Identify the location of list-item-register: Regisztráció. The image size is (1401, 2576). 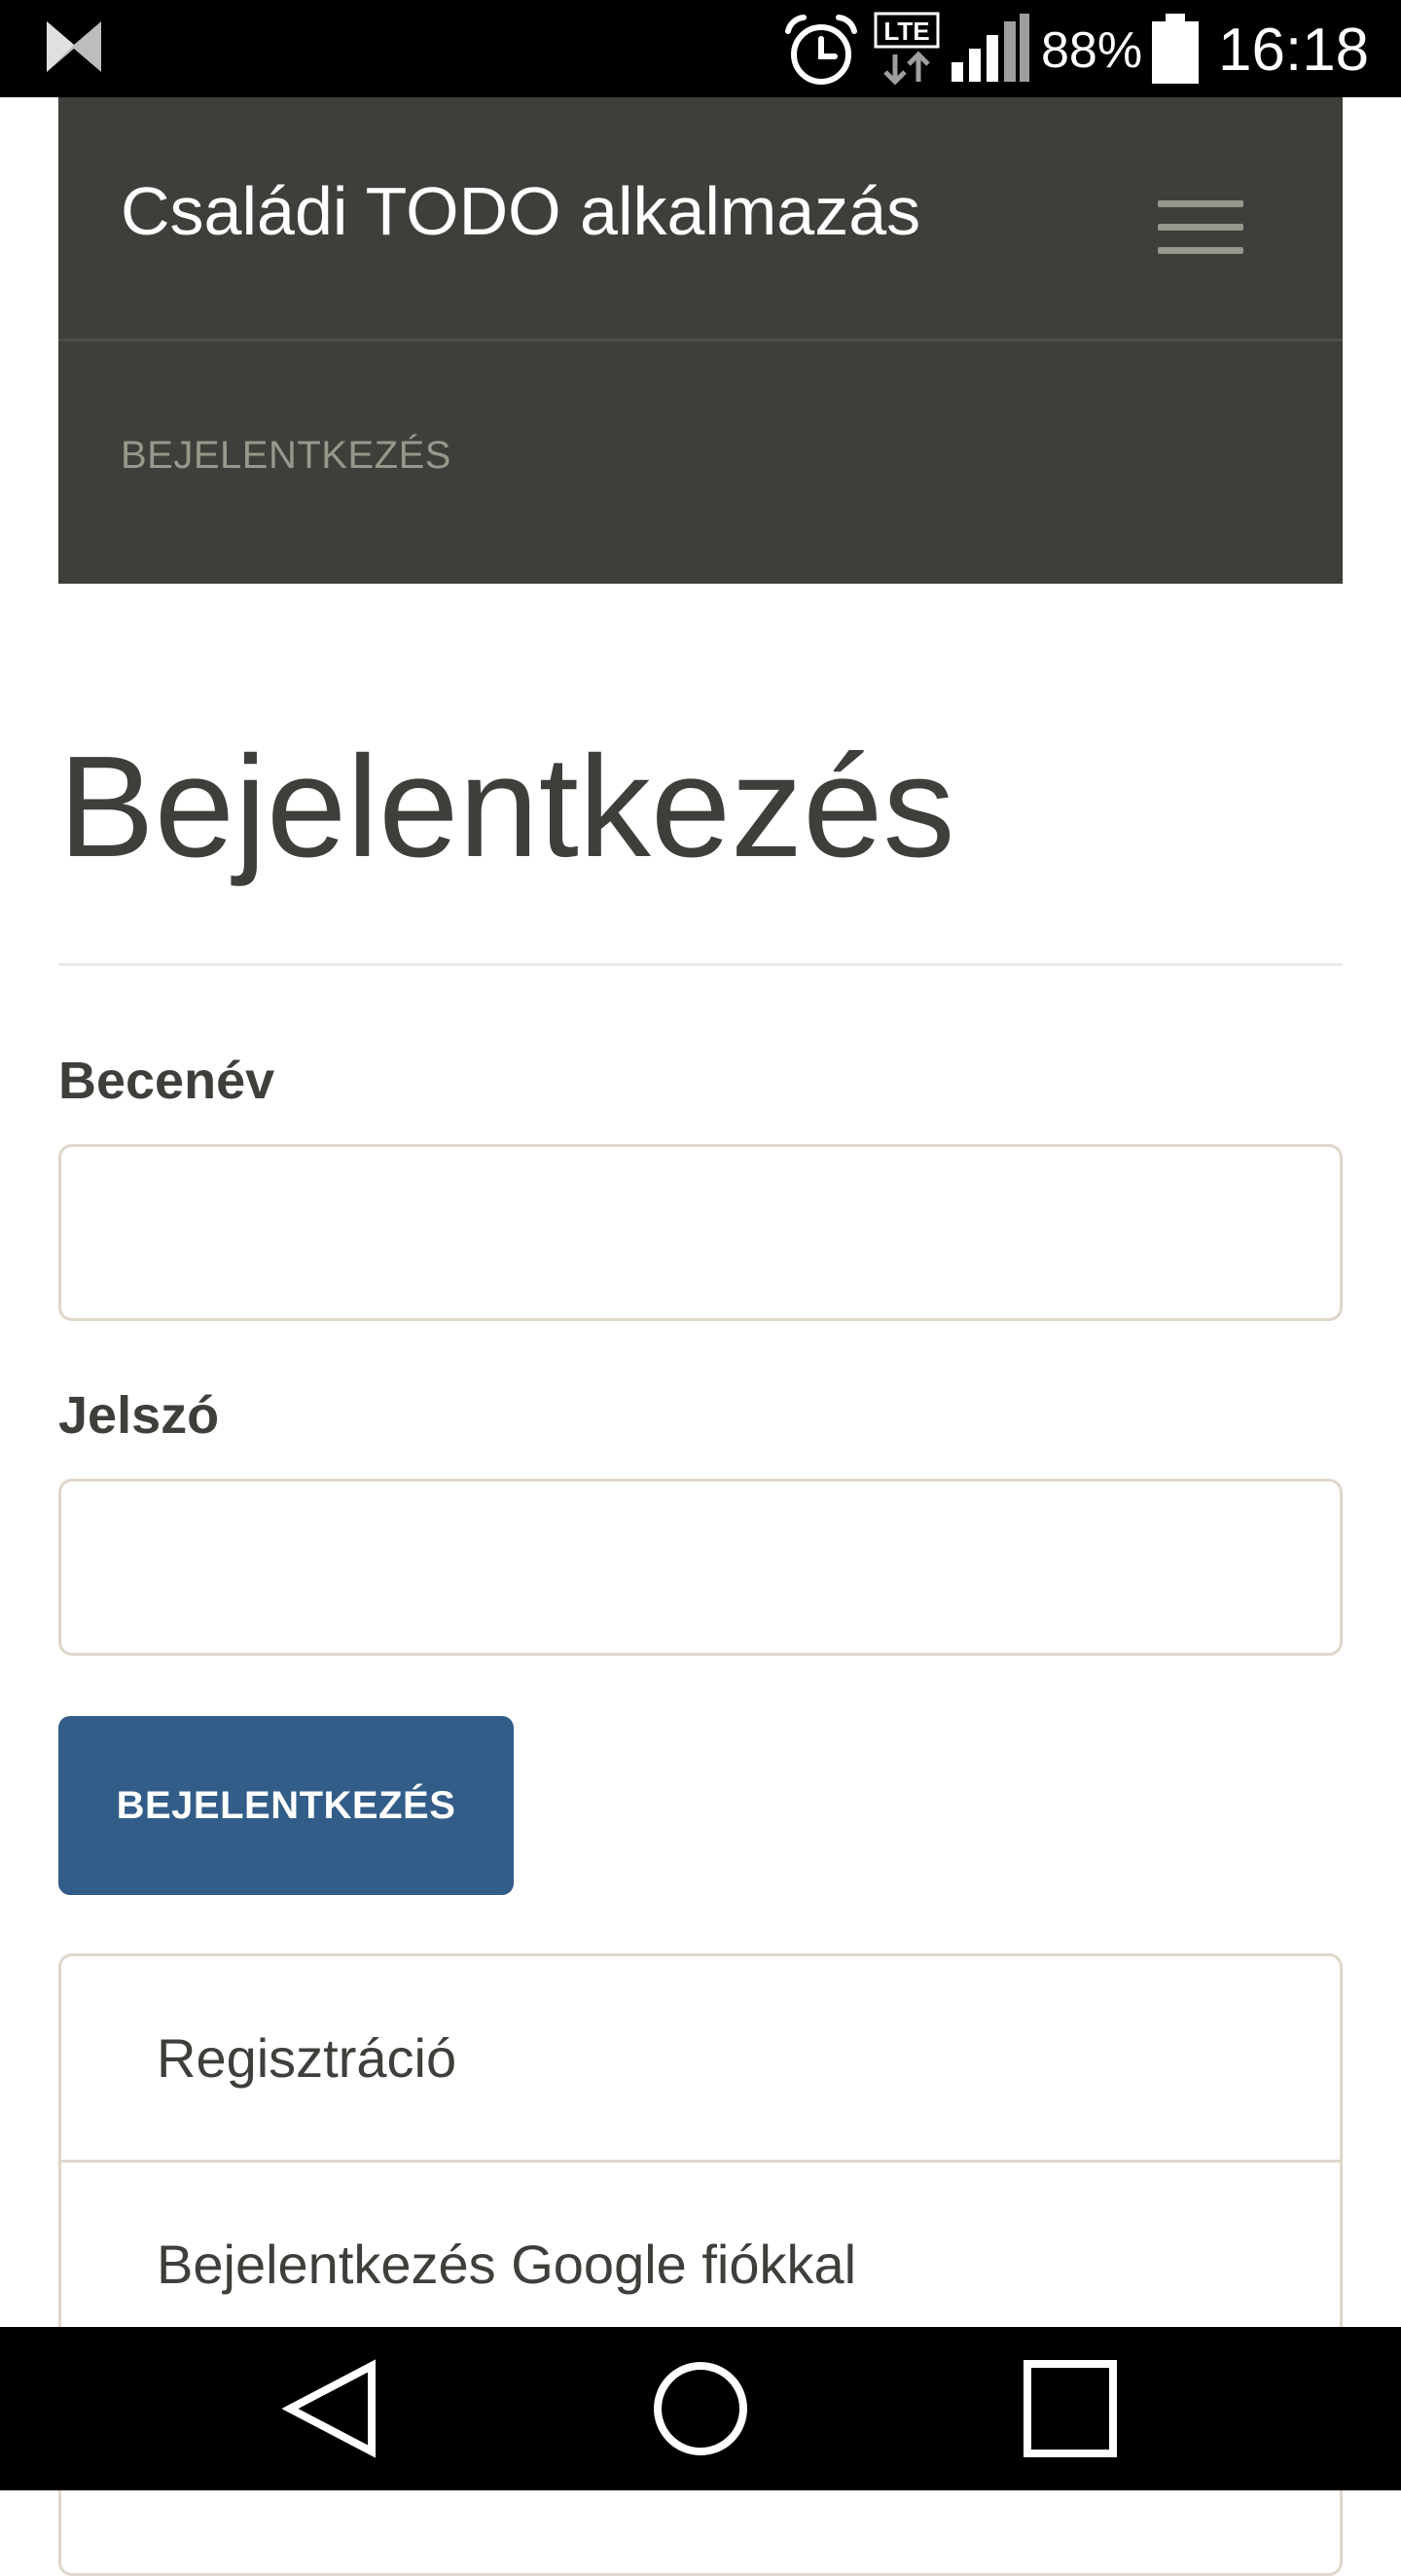
(700, 2059).